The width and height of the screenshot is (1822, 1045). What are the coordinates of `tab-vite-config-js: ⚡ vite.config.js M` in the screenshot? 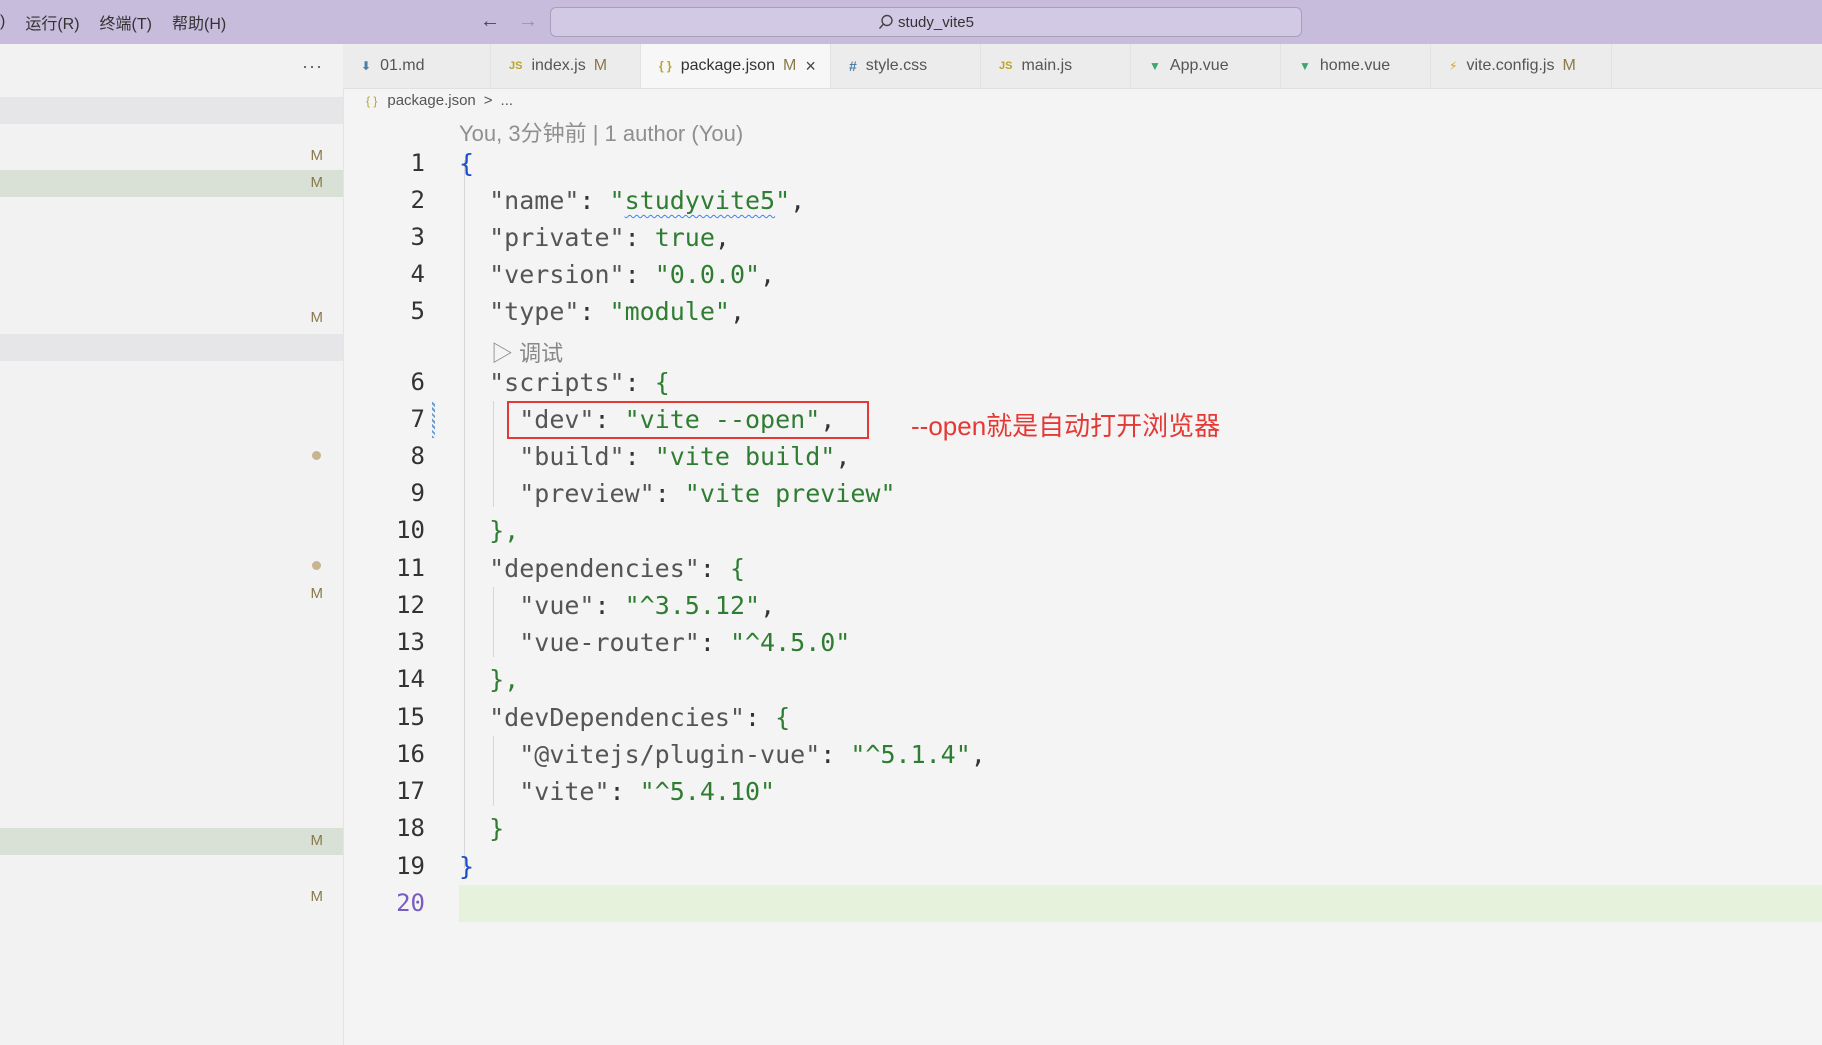 It's located at (1521, 66).